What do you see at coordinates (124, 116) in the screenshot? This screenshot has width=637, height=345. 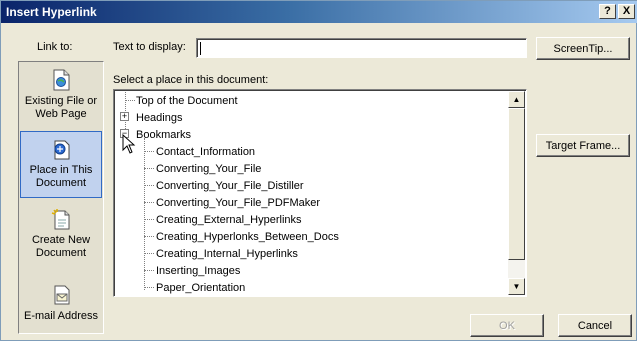 I see `expand-headings-icon: +` at bounding box center [124, 116].